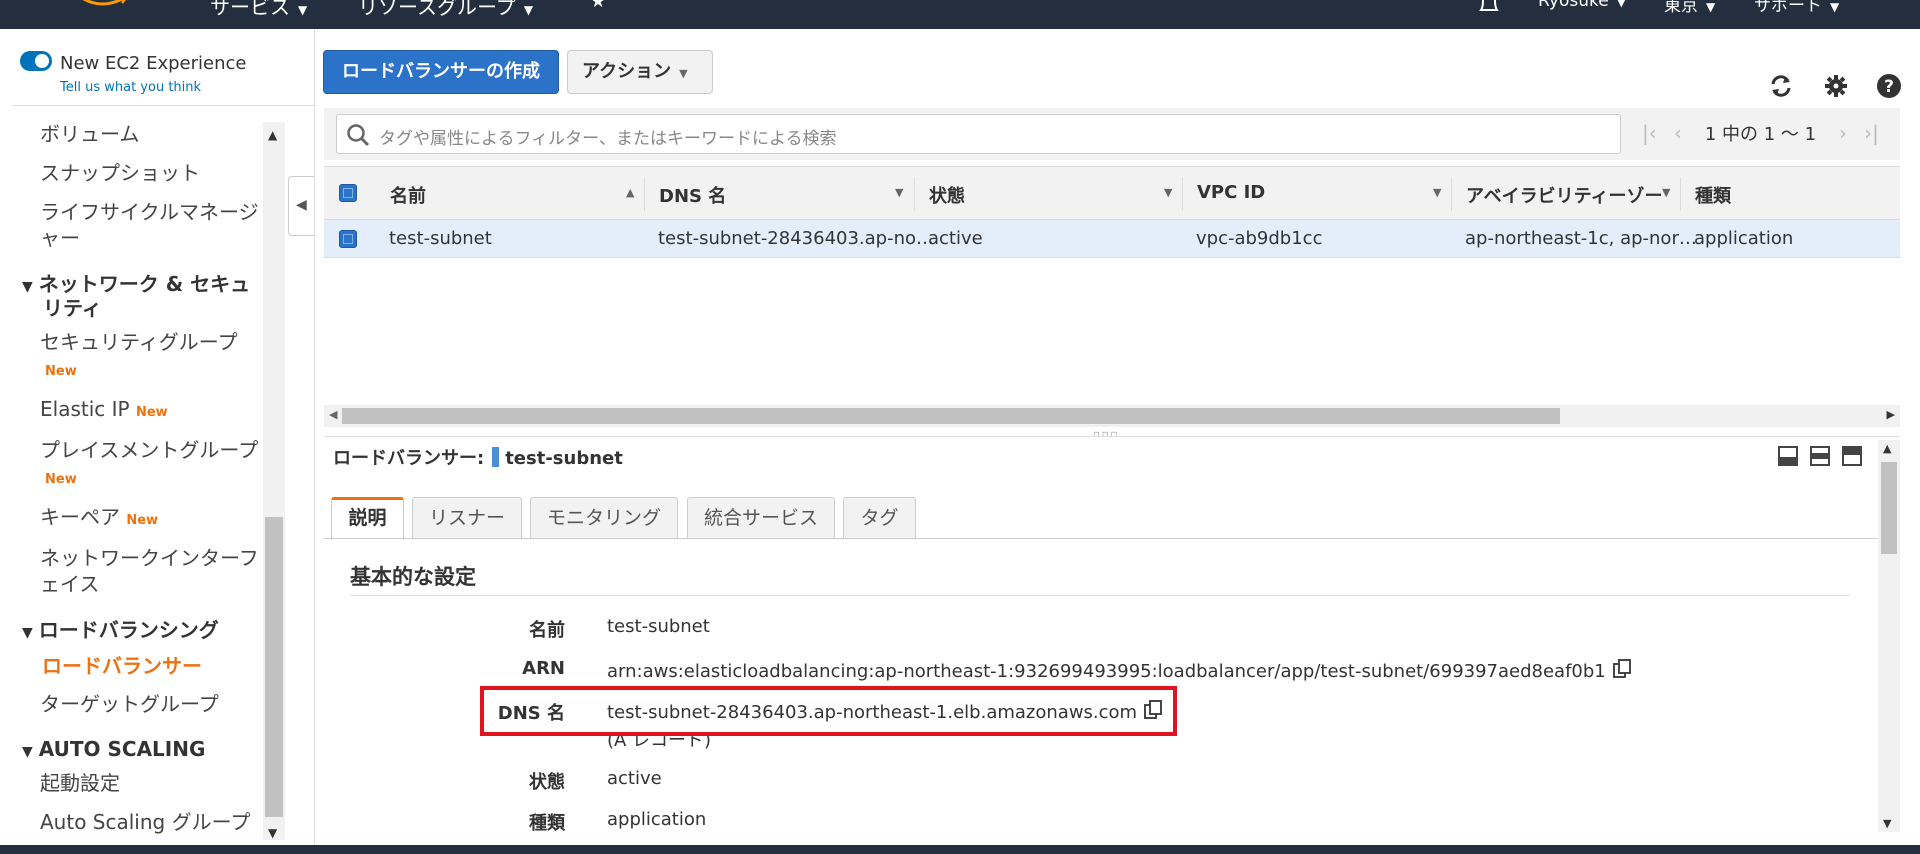  I want to click on create-load-balancer-button: ロードバランサーの作成, so click(441, 72).